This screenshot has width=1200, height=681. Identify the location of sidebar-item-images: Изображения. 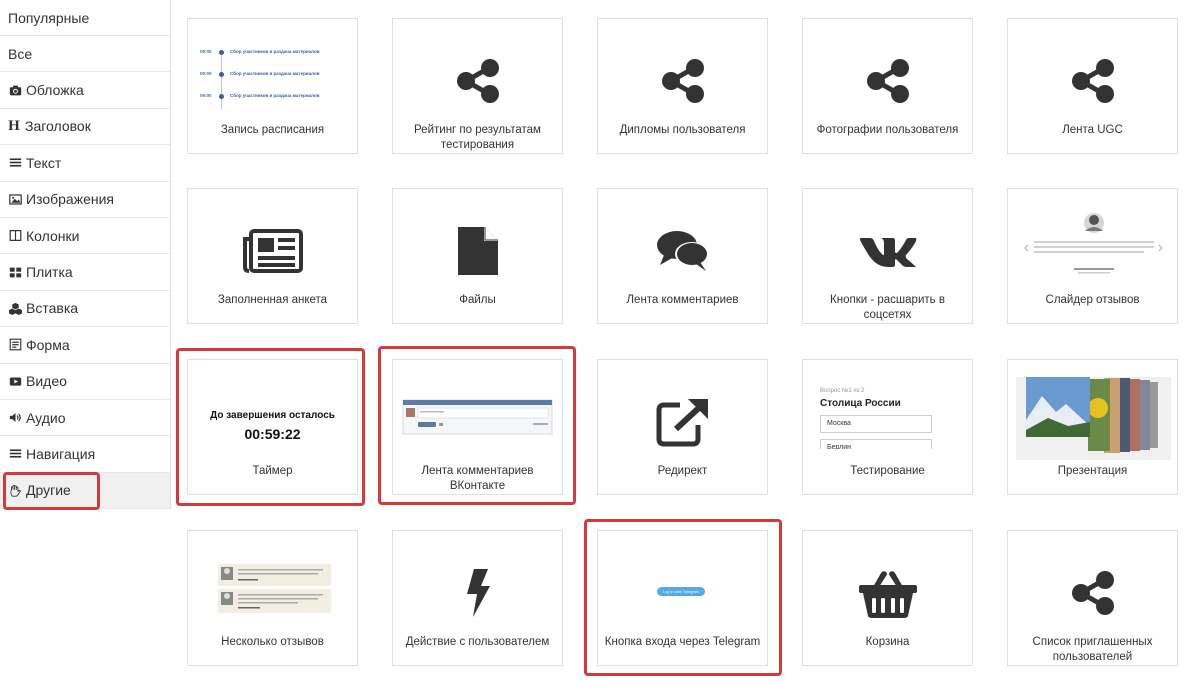
(85, 199).